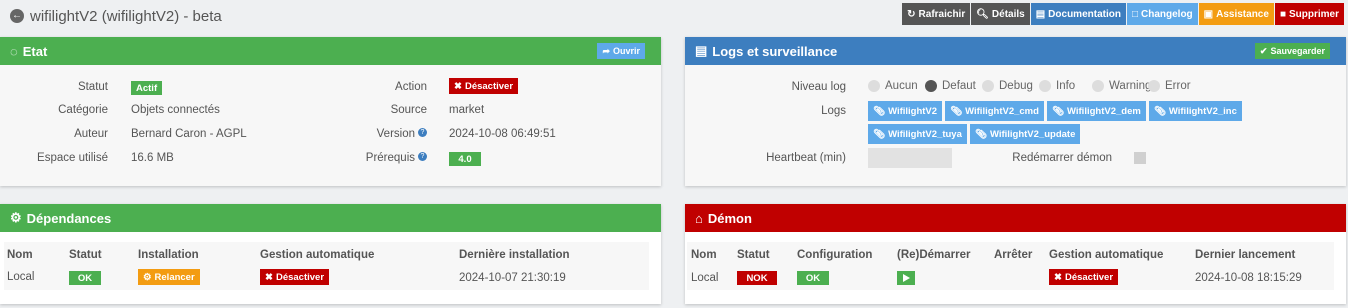 This screenshot has width=1348, height=308. What do you see at coordinates (92, 87) in the screenshot?
I see `statut-label: Statut` at bounding box center [92, 87].